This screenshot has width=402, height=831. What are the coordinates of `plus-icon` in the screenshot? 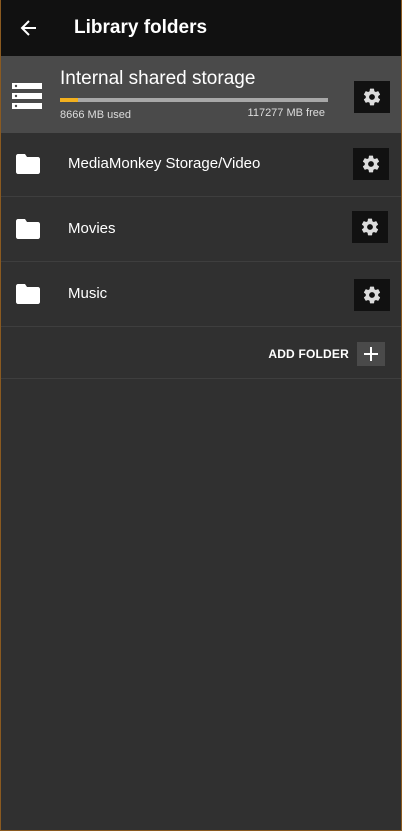 It's located at (371, 354).